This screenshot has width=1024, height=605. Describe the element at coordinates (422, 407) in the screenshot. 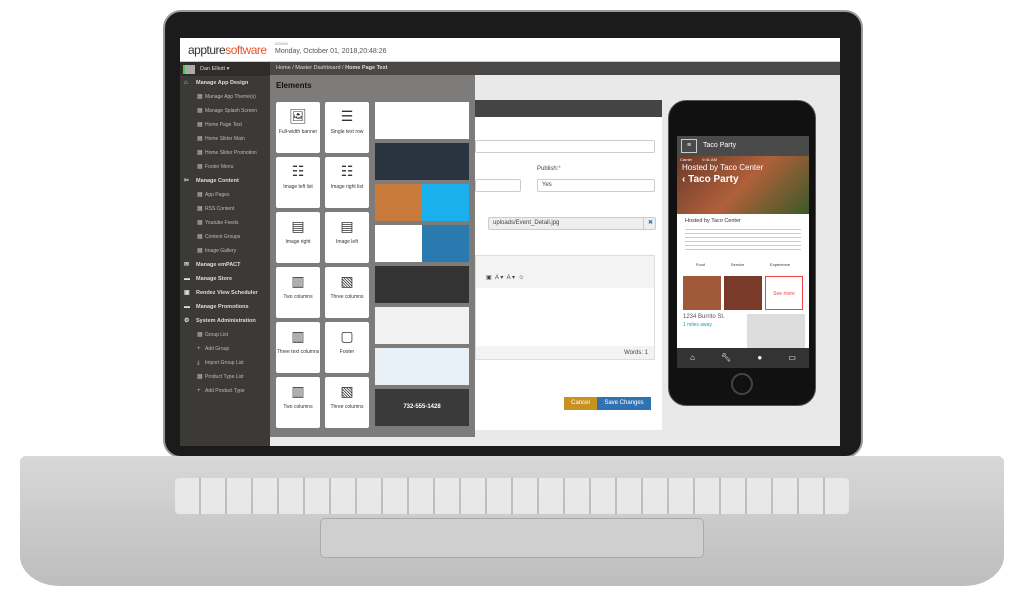

I see `template-thumbnail: 732-555-1428` at that location.